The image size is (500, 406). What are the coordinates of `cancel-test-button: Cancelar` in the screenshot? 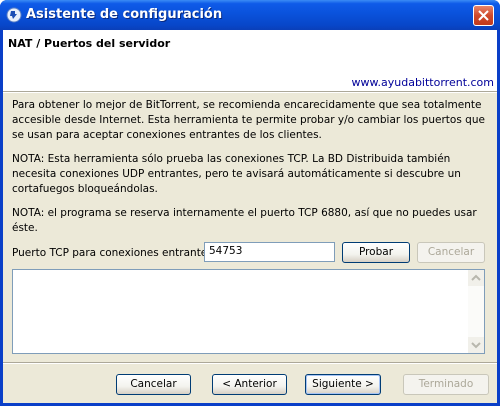 It's located at (451, 252).